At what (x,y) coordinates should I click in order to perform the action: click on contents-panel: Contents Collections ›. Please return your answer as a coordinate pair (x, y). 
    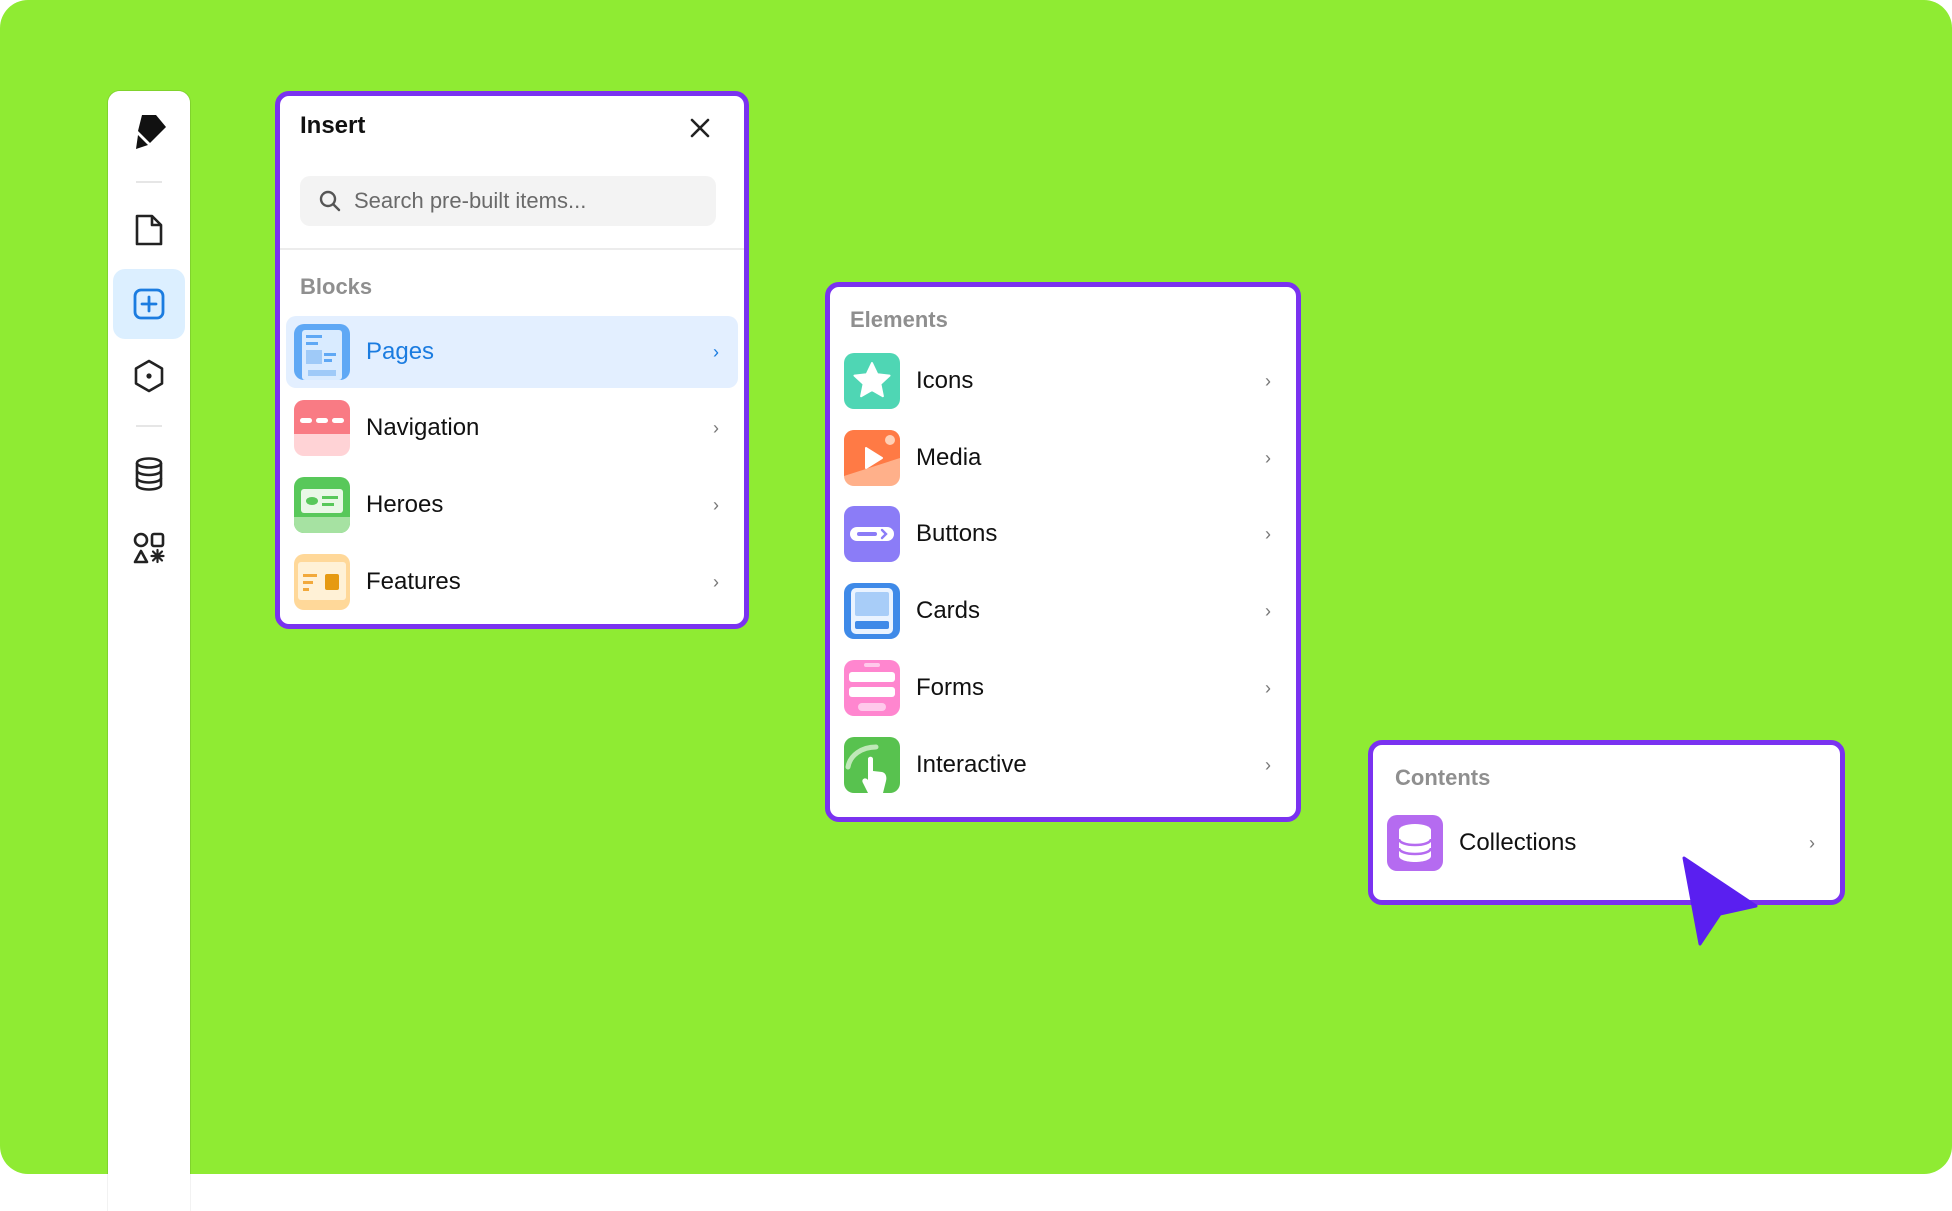
    Looking at the image, I should click on (1606, 822).